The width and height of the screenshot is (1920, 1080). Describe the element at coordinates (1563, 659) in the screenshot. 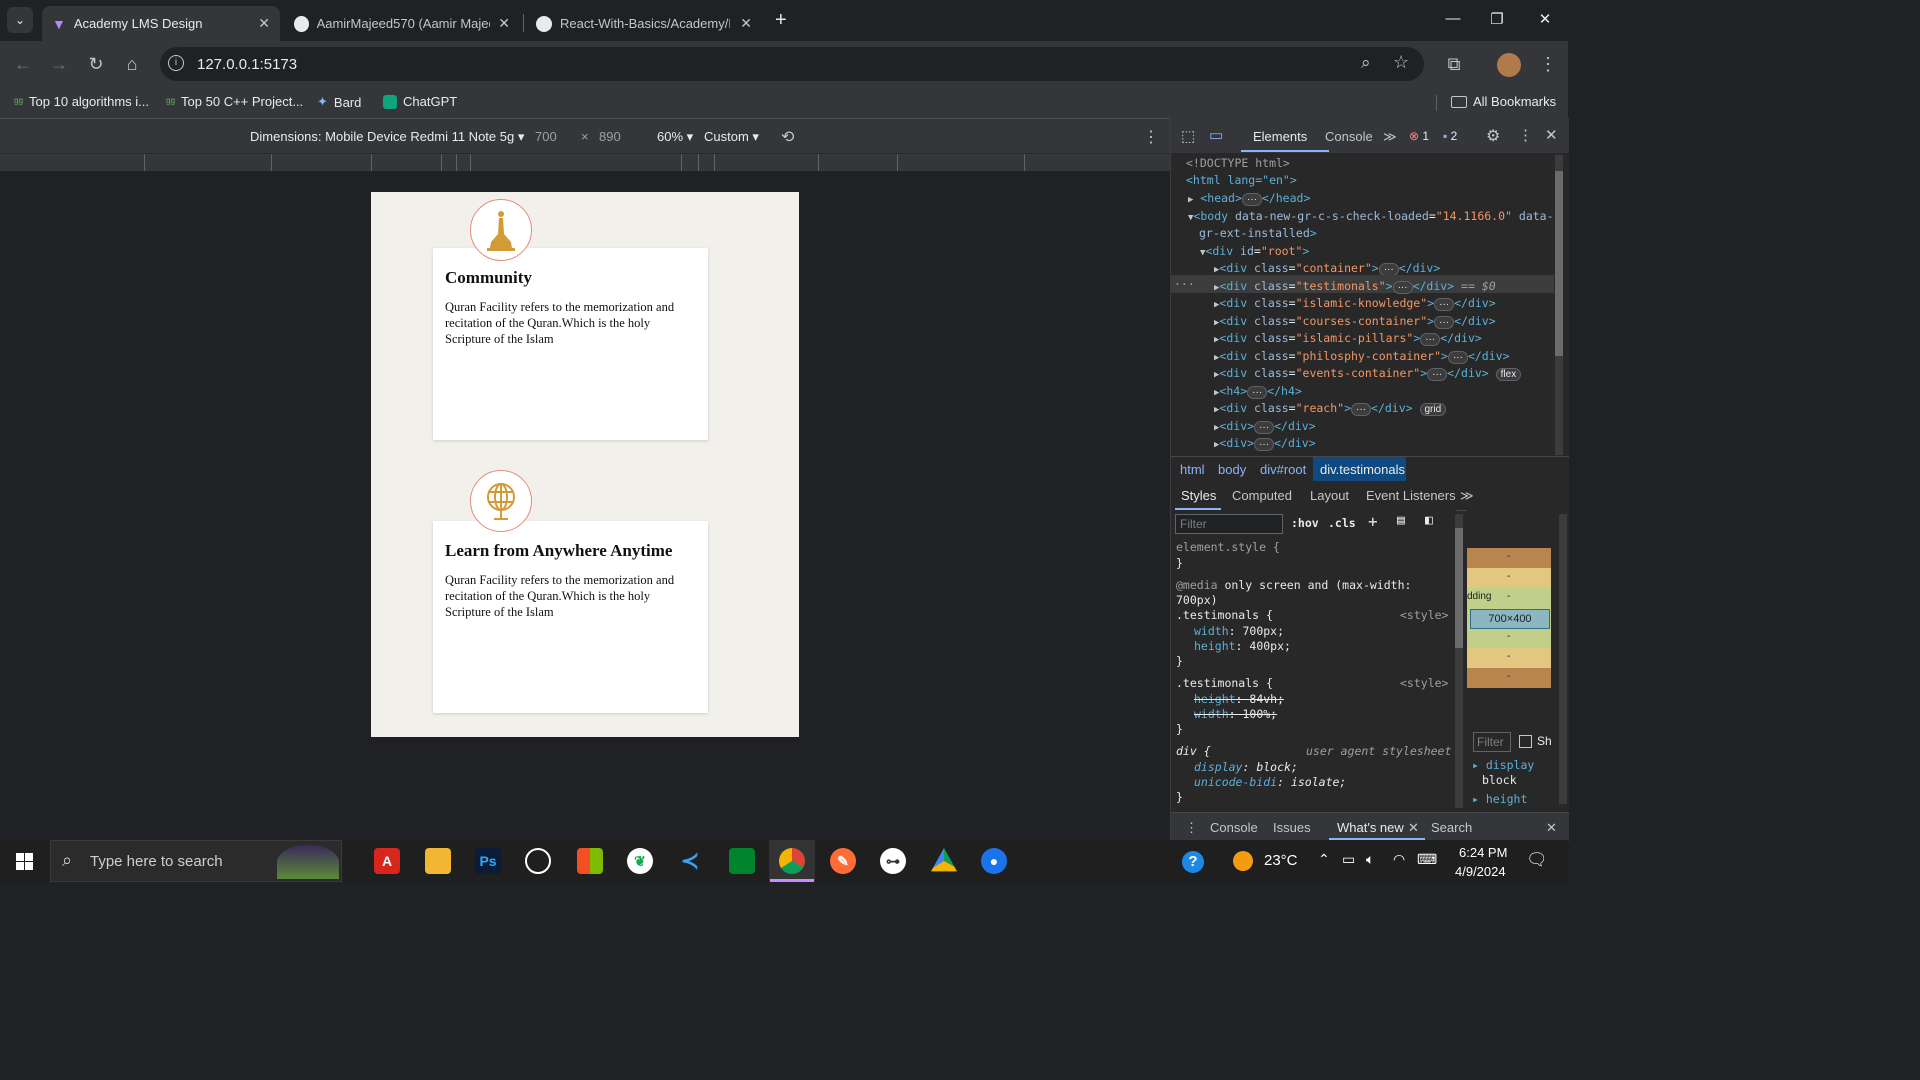

I see `computed-scrollbar` at that location.